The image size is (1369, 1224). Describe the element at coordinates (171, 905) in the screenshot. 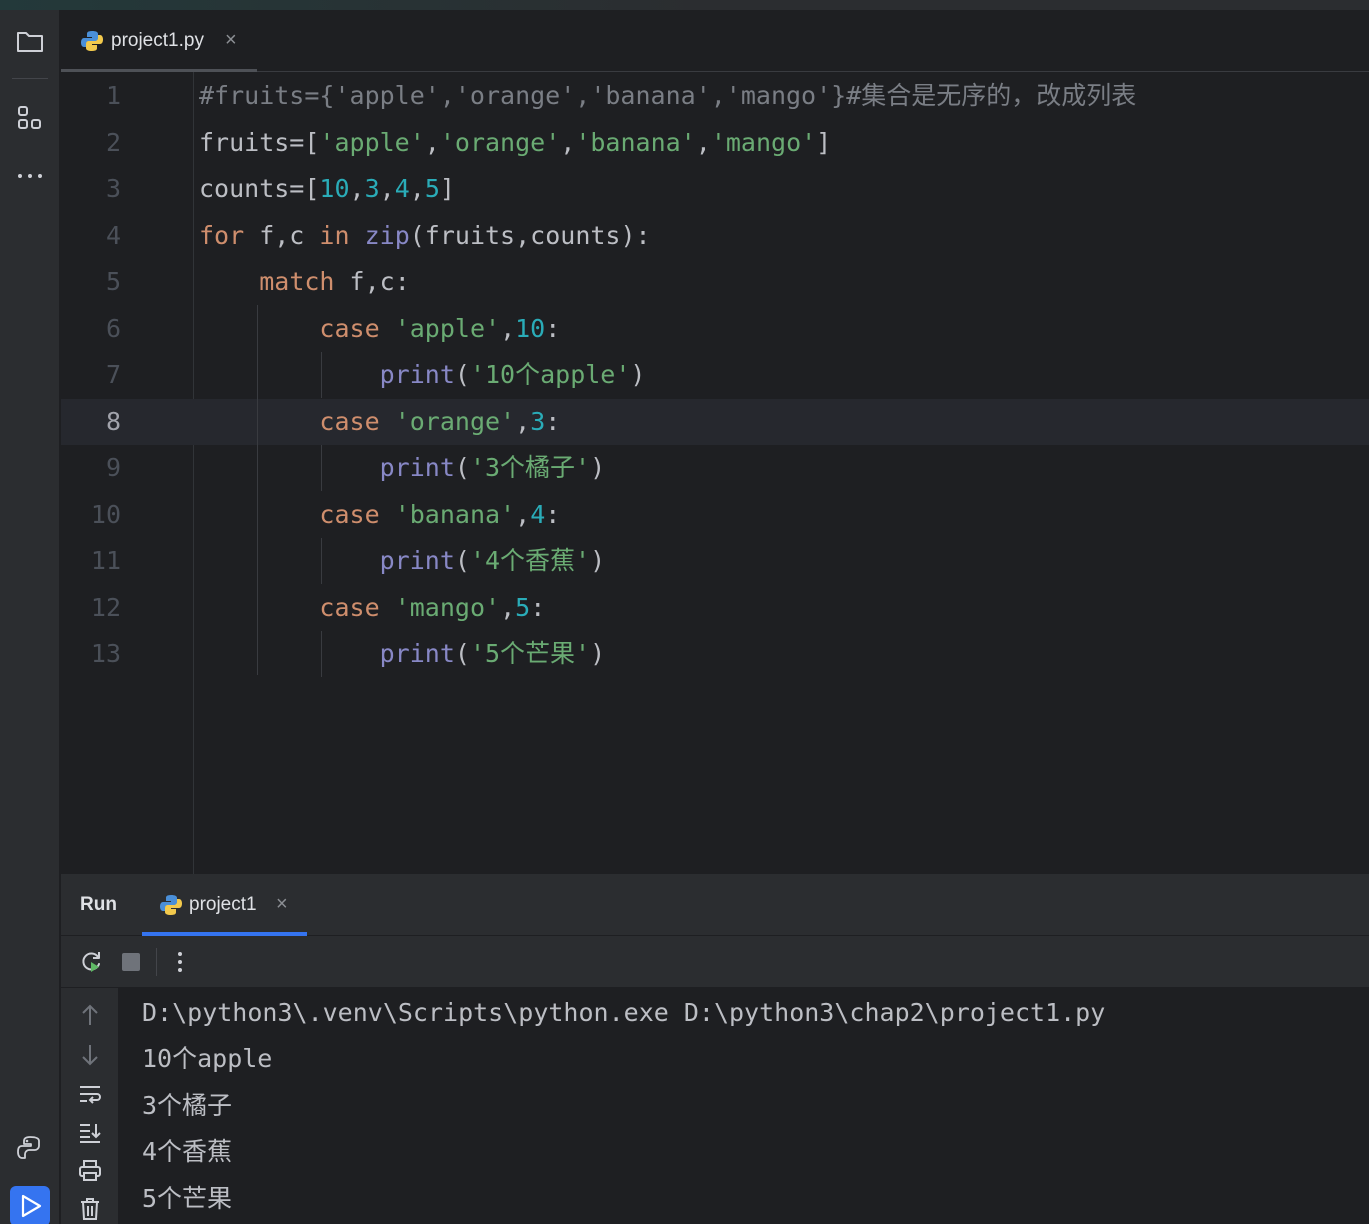

I see `python-run-config-icon` at that location.